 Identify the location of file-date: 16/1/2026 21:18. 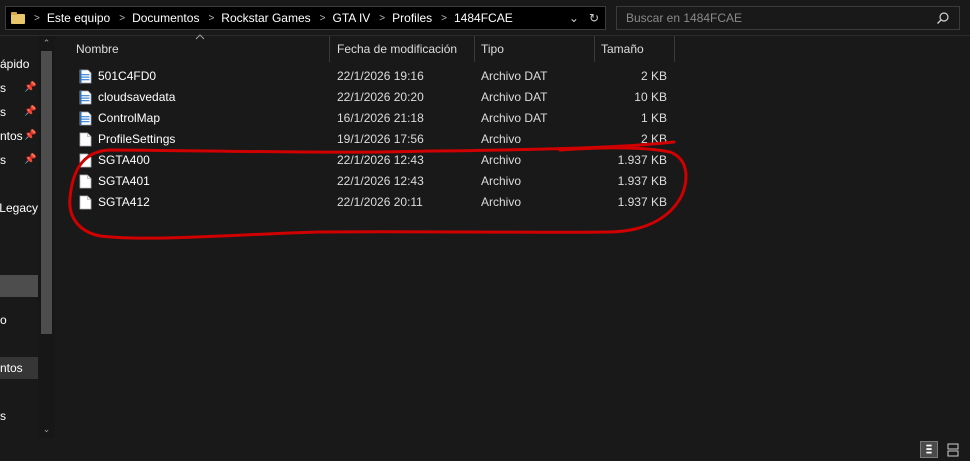
(380, 118).